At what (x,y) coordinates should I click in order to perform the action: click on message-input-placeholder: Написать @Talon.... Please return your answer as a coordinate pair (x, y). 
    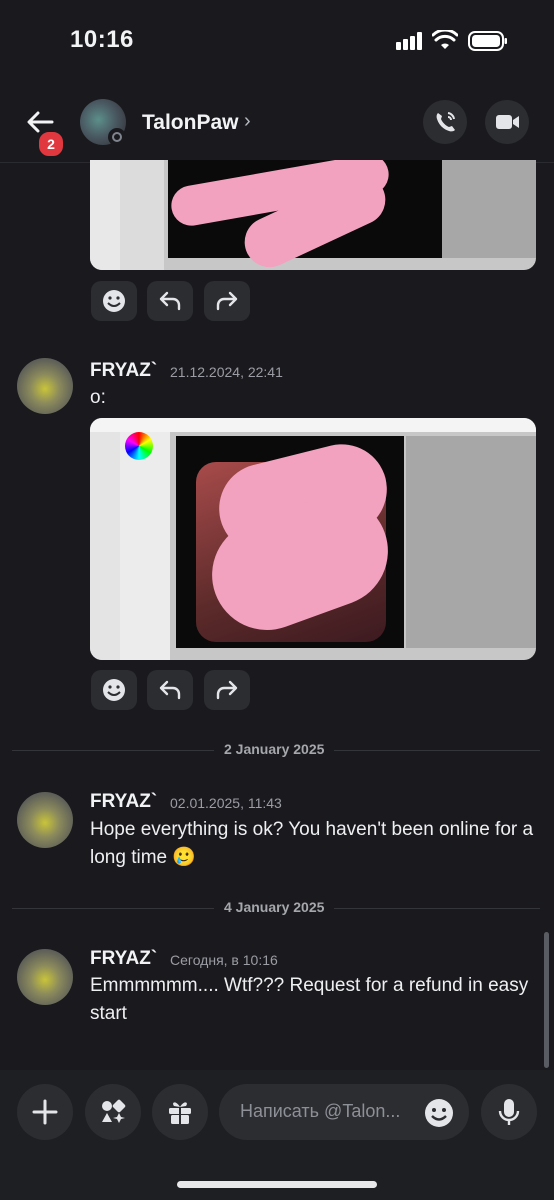
    Looking at the image, I should click on (320, 1111).